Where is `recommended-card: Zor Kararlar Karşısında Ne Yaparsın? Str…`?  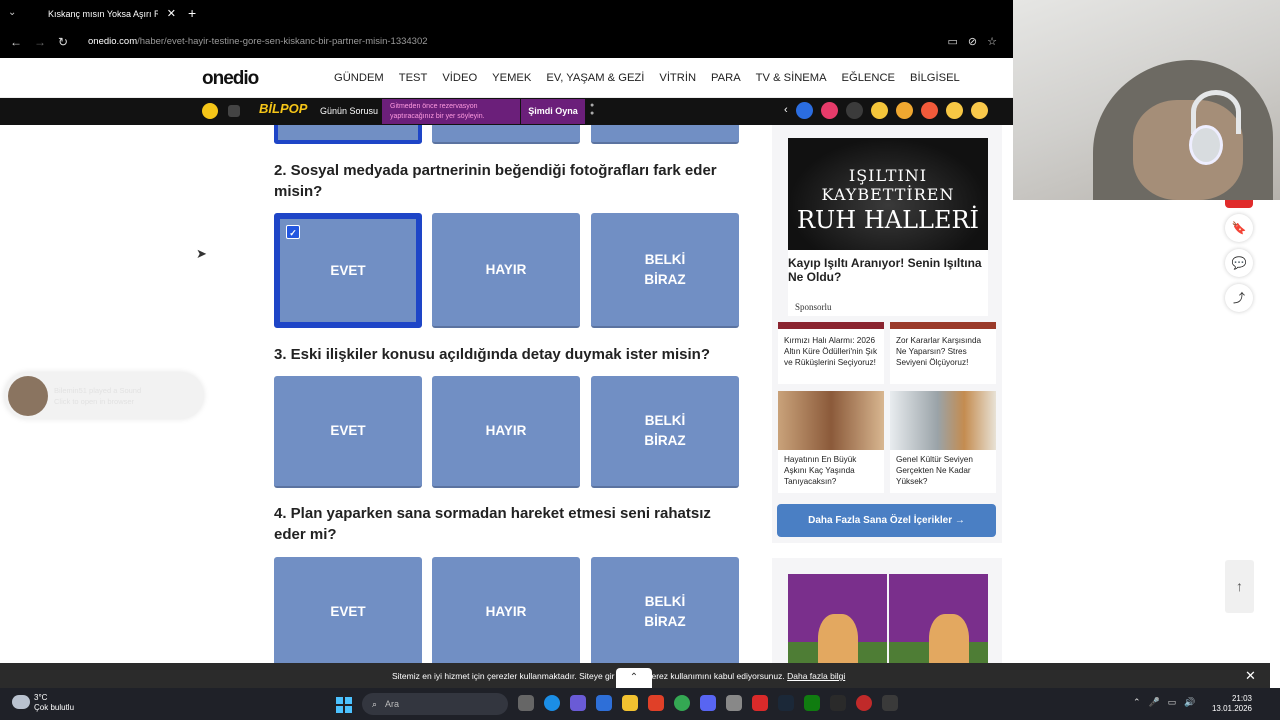
recommended-card: Zor Kararlar Karşısında Ne Yaparsın? Str… is located at coordinates (943, 353).